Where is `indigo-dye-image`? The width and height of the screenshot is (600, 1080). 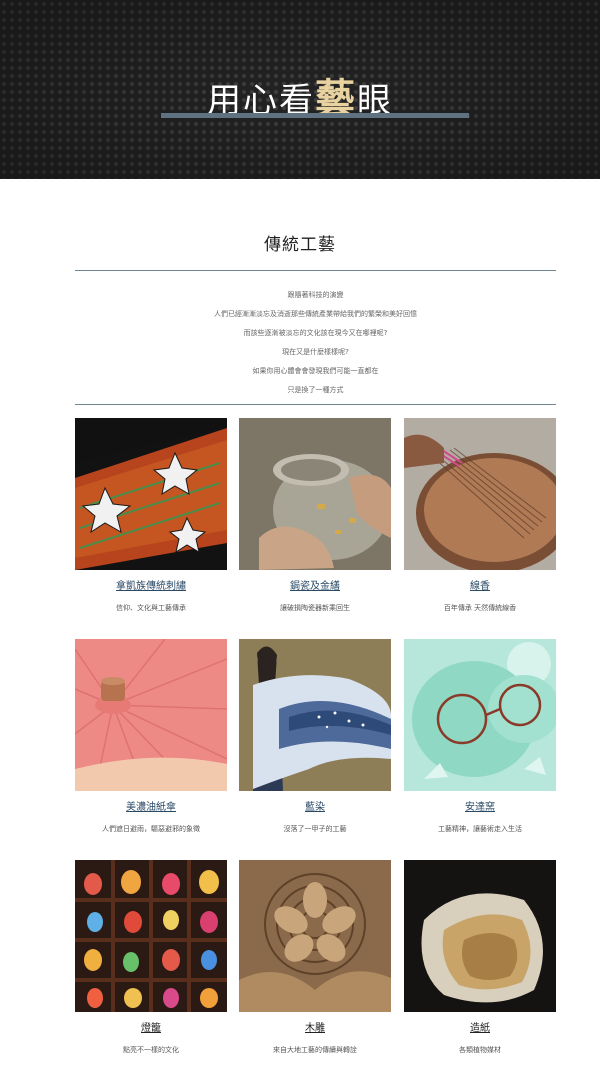 indigo-dye-image is located at coordinates (315, 715).